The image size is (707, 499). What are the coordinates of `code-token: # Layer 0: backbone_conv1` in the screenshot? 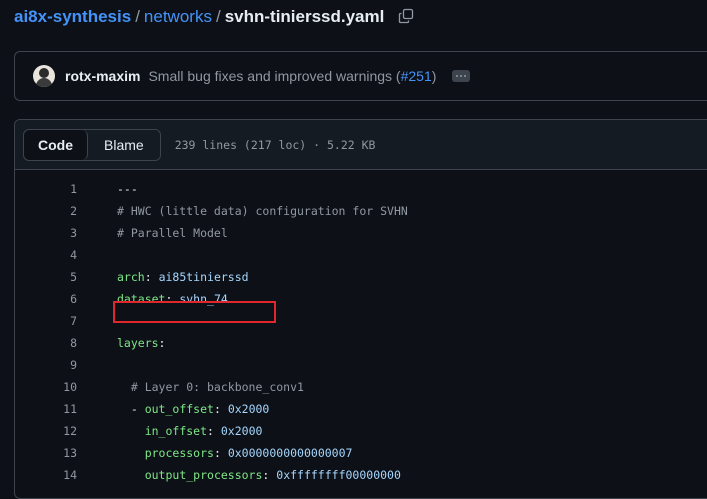 It's located at (210, 387).